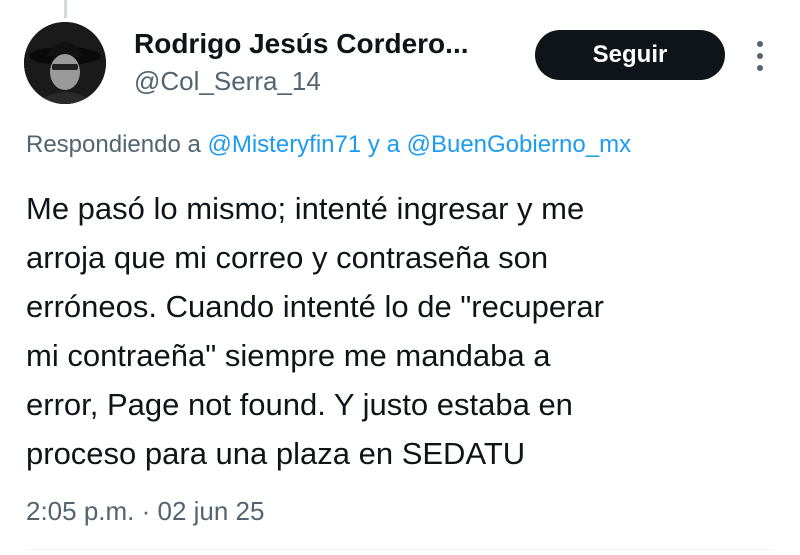 The width and height of the screenshot is (800, 555). Describe the element at coordinates (383, 144) in the screenshot. I see `reply-connector: y a` at that location.